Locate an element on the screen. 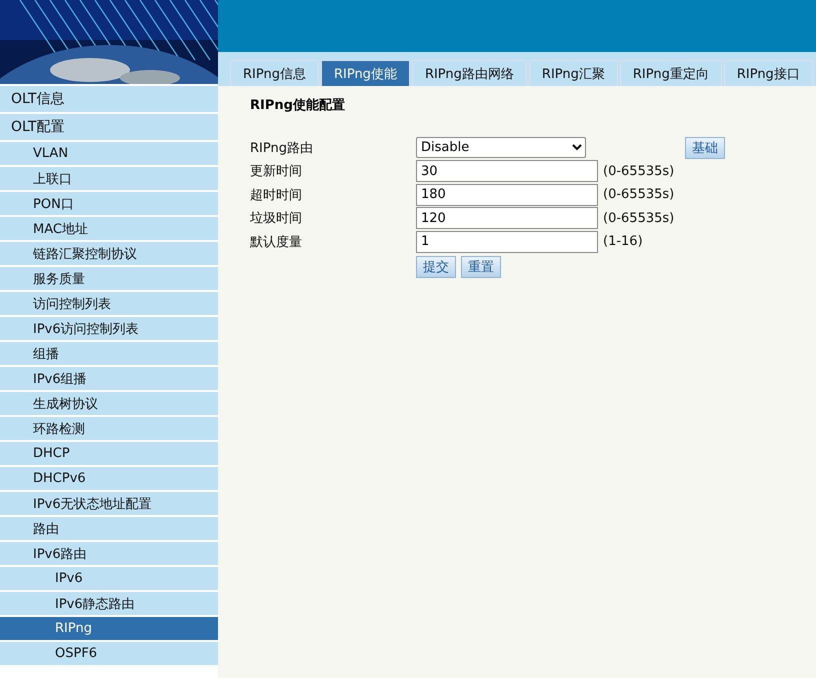 This screenshot has height=678, width=816. field-label: 默认度量 is located at coordinates (276, 242).